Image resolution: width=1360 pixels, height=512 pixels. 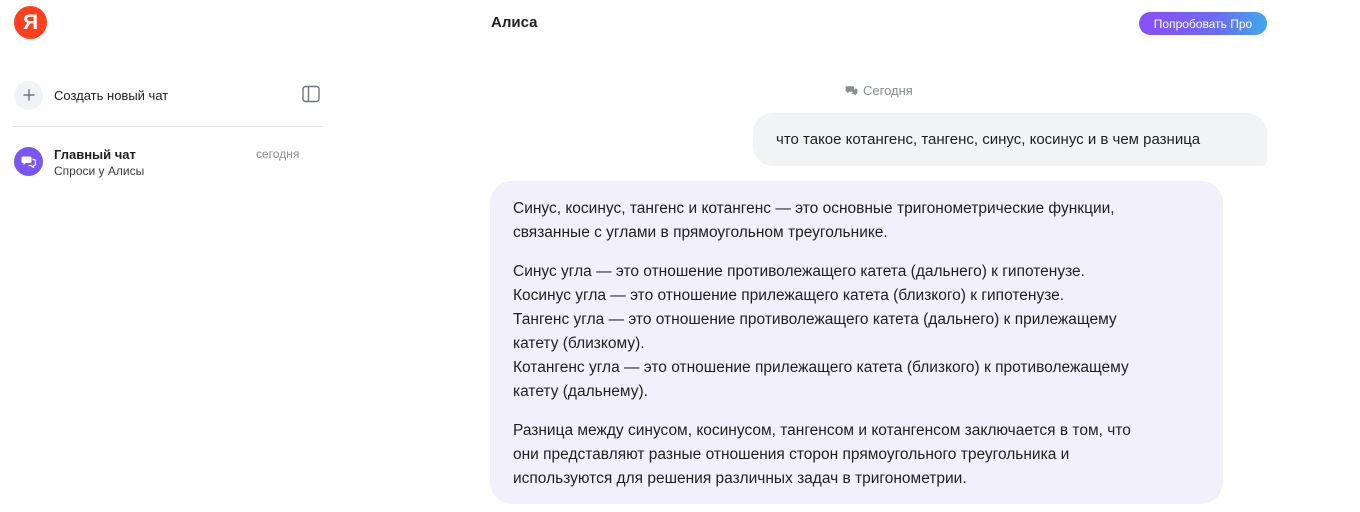 What do you see at coordinates (167, 126) in the screenshot?
I see `sidebar-divider` at bounding box center [167, 126].